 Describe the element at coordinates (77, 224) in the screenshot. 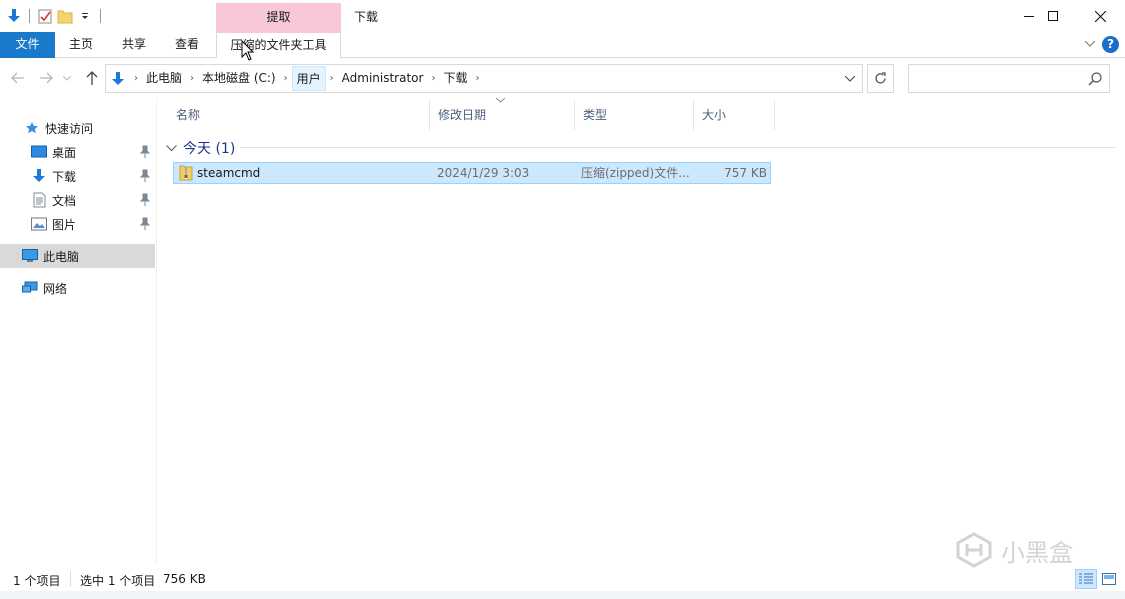

I see `nav-item-pictures: 图片` at that location.